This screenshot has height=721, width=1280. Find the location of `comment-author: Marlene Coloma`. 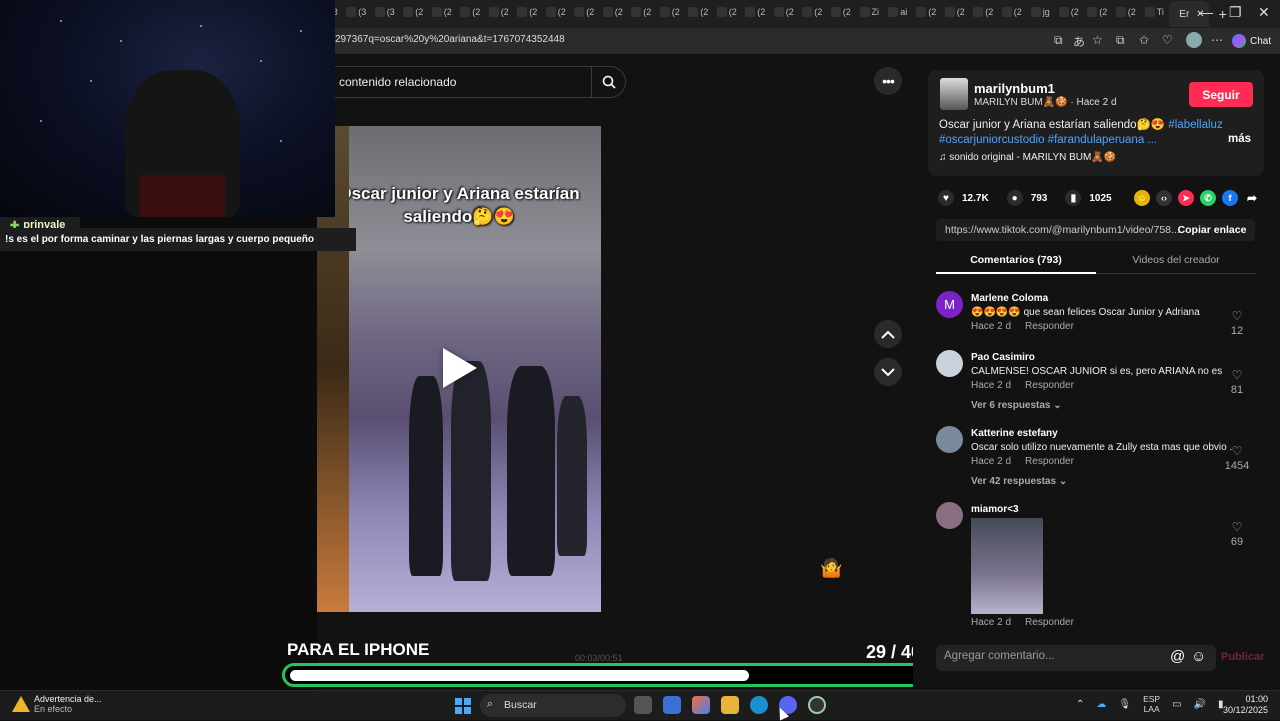

comment-author: Marlene Coloma is located at coordinates (1009, 298).